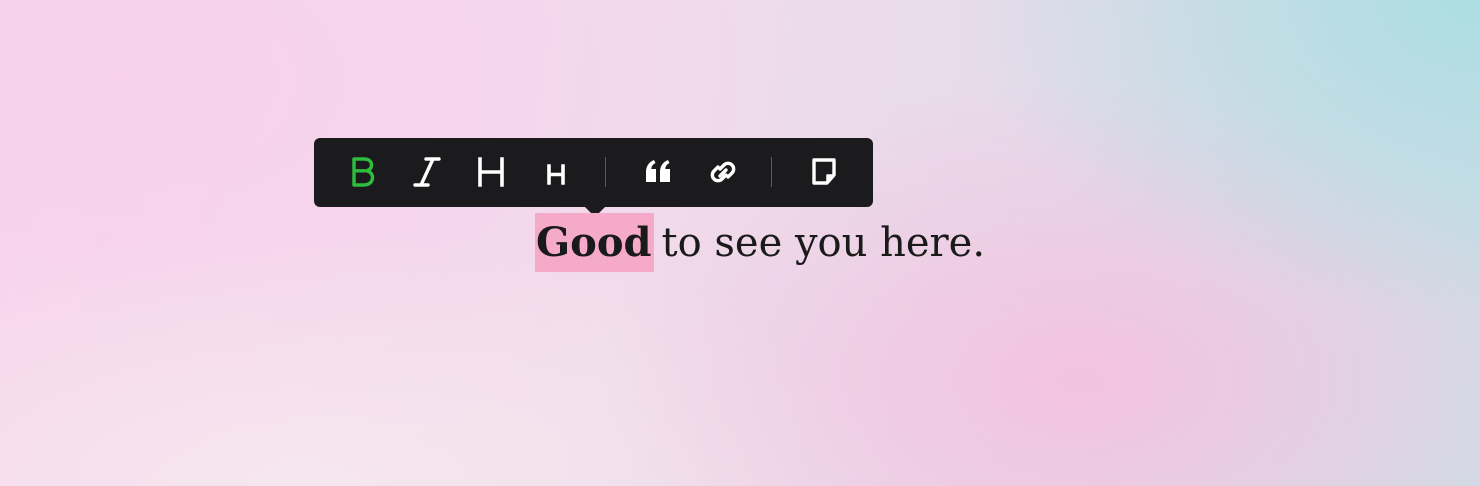  I want to click on formatting-toolbar, so click(593, 172).